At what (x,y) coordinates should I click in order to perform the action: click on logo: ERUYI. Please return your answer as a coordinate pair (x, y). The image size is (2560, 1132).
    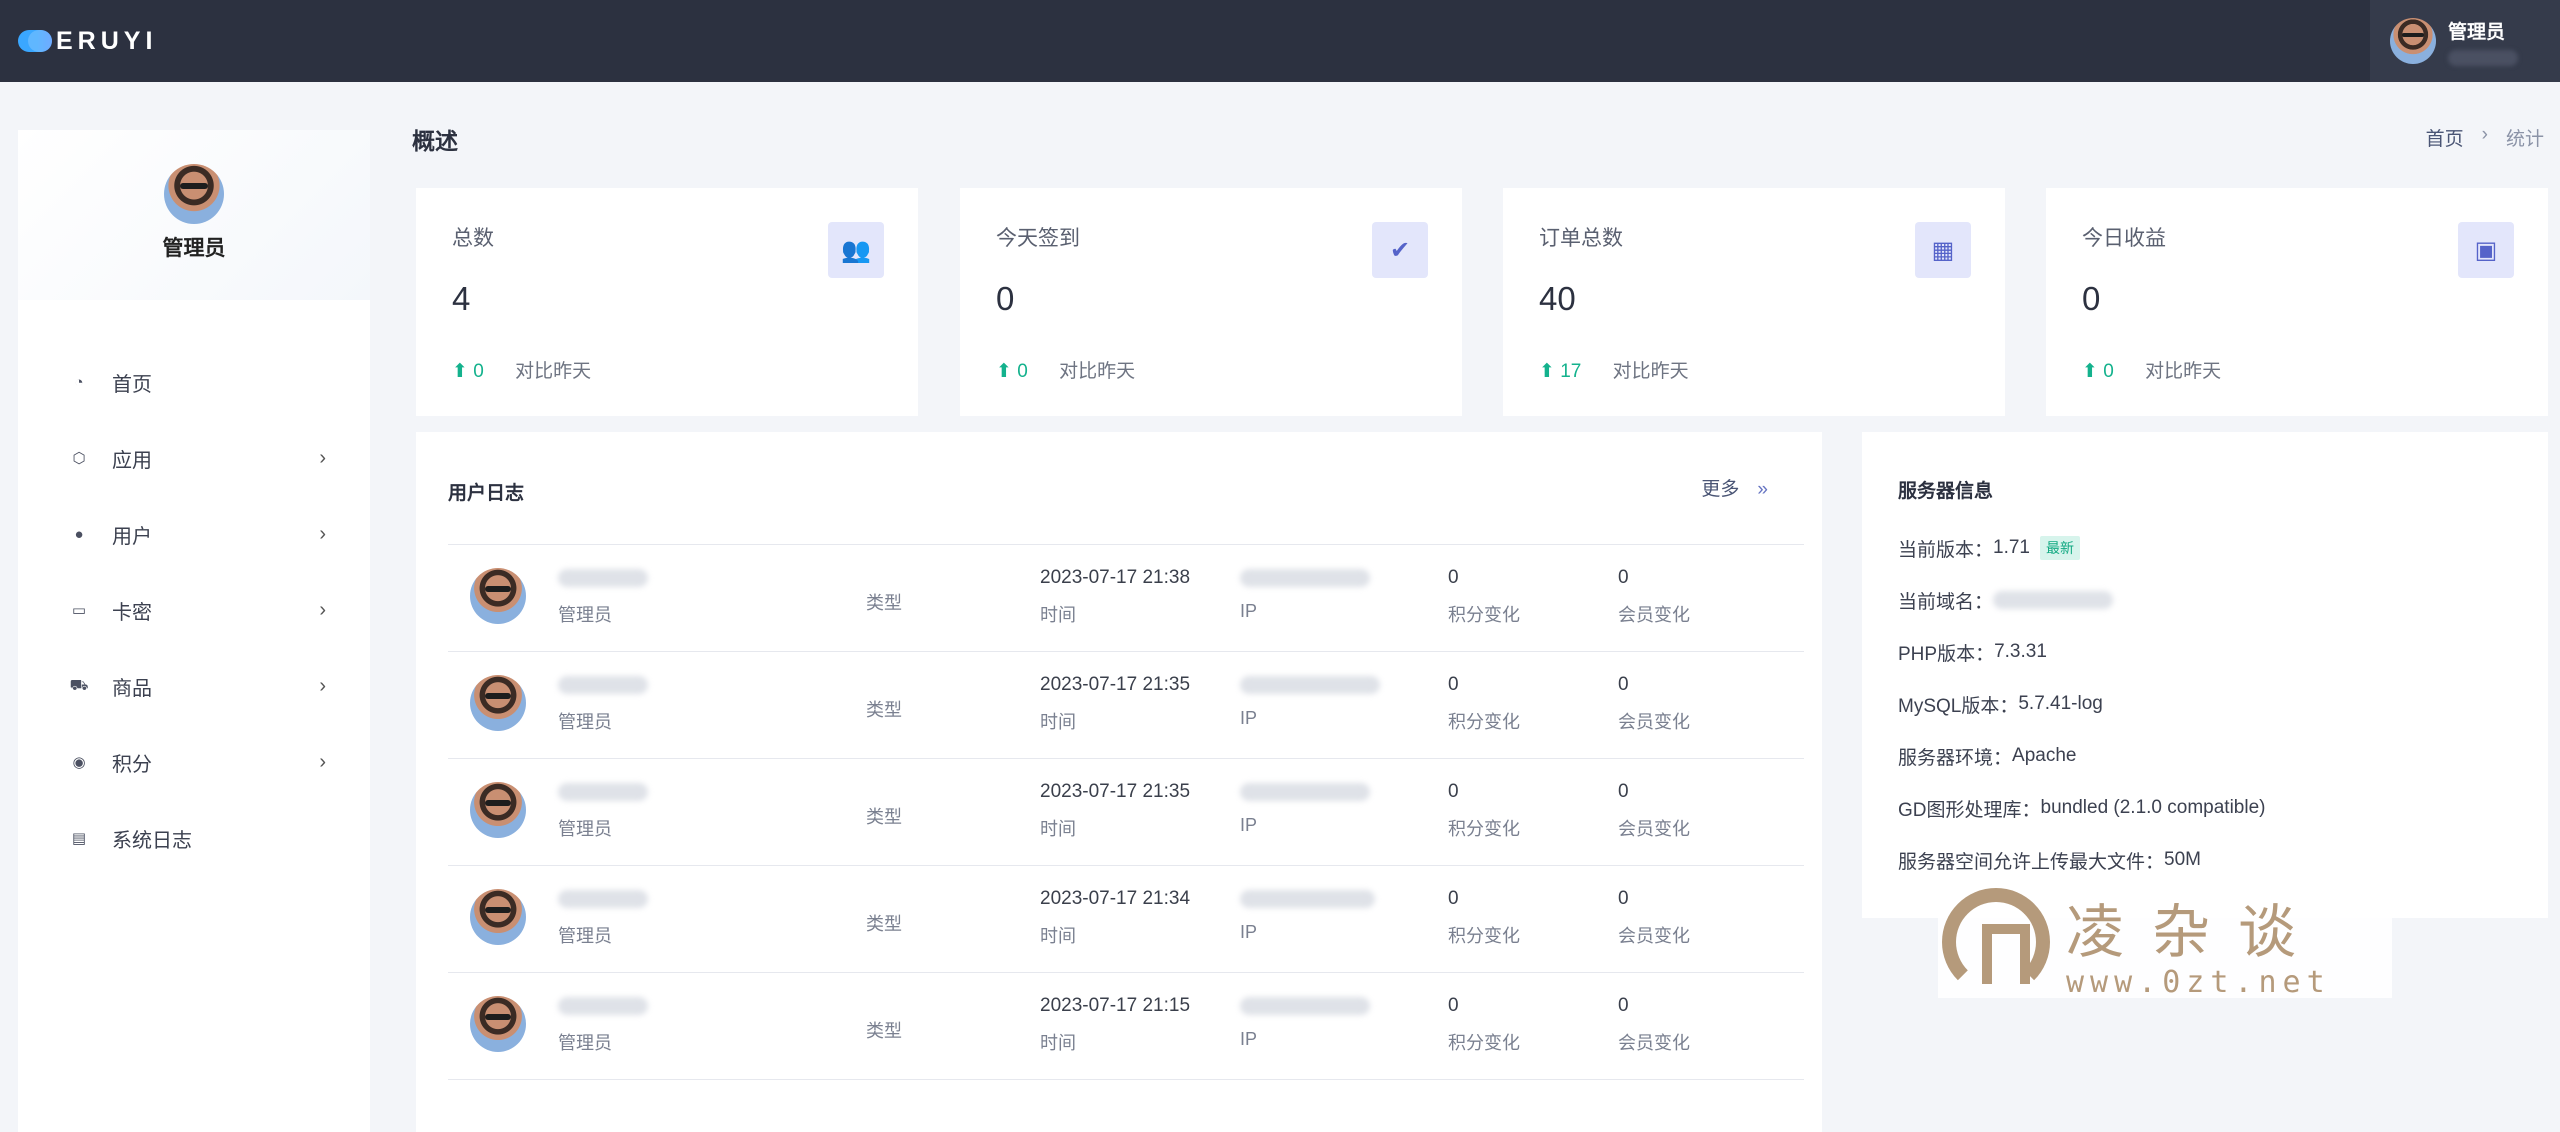
    Looking at the image, I should click on (87, 41).